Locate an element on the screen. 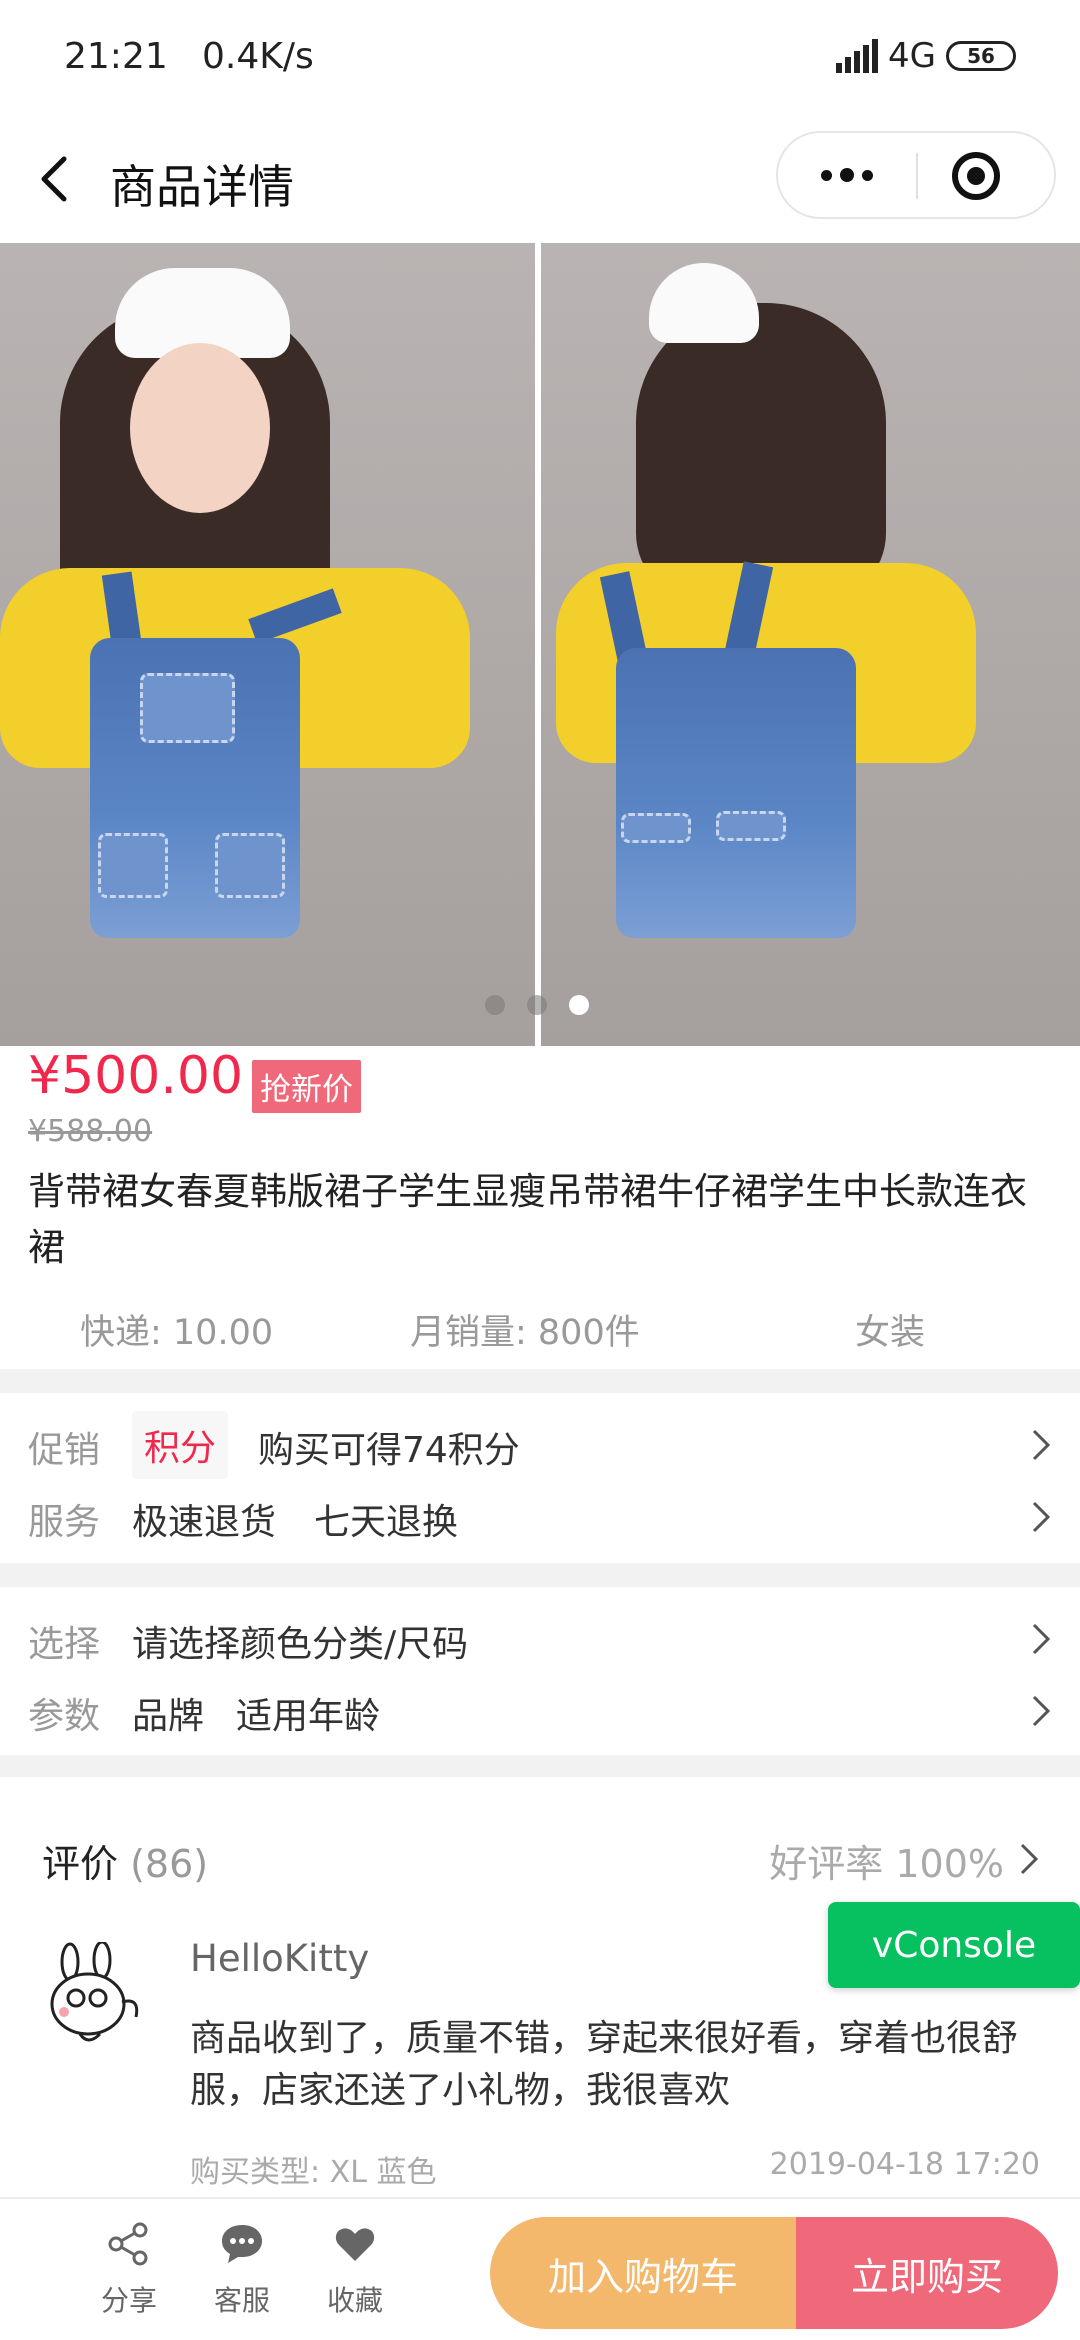 The image size is (1080, 2340). status-network-speed: 0.4K/s is located at coordinates (258, 56).